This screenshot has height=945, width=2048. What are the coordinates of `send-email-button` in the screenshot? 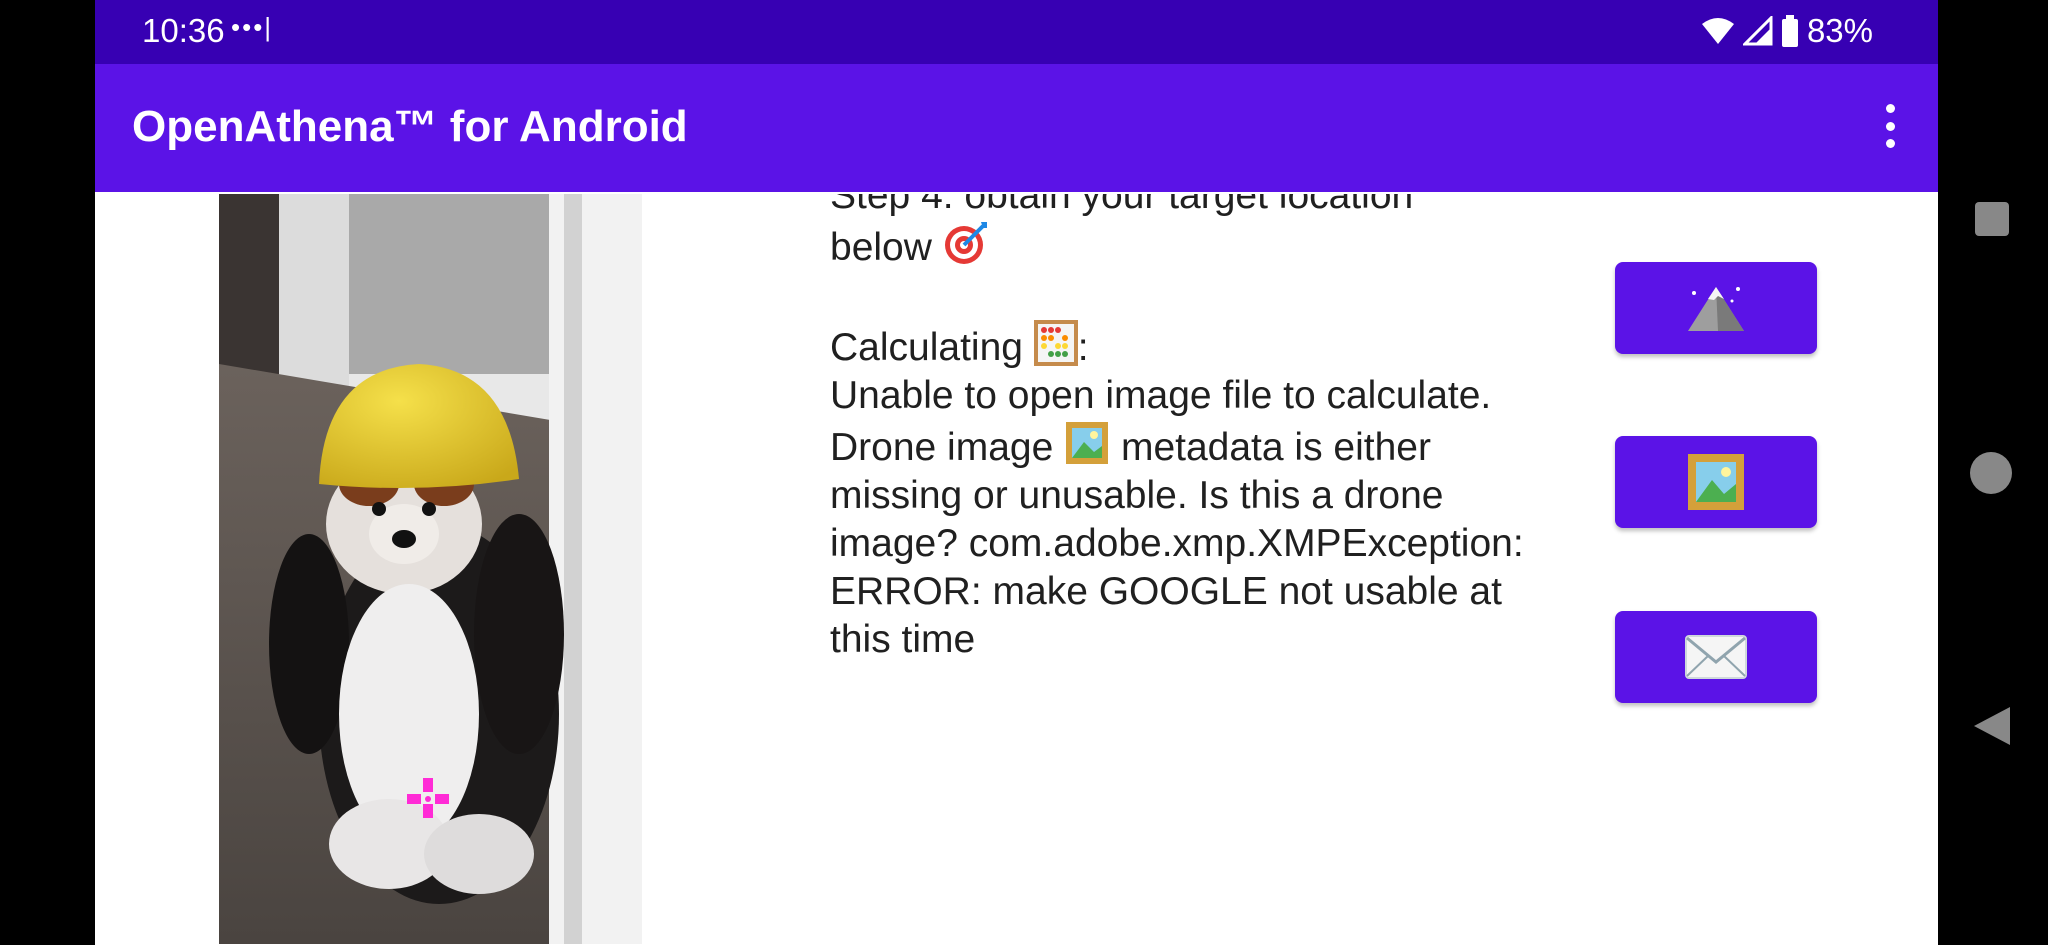 It's located at (1716, 657).